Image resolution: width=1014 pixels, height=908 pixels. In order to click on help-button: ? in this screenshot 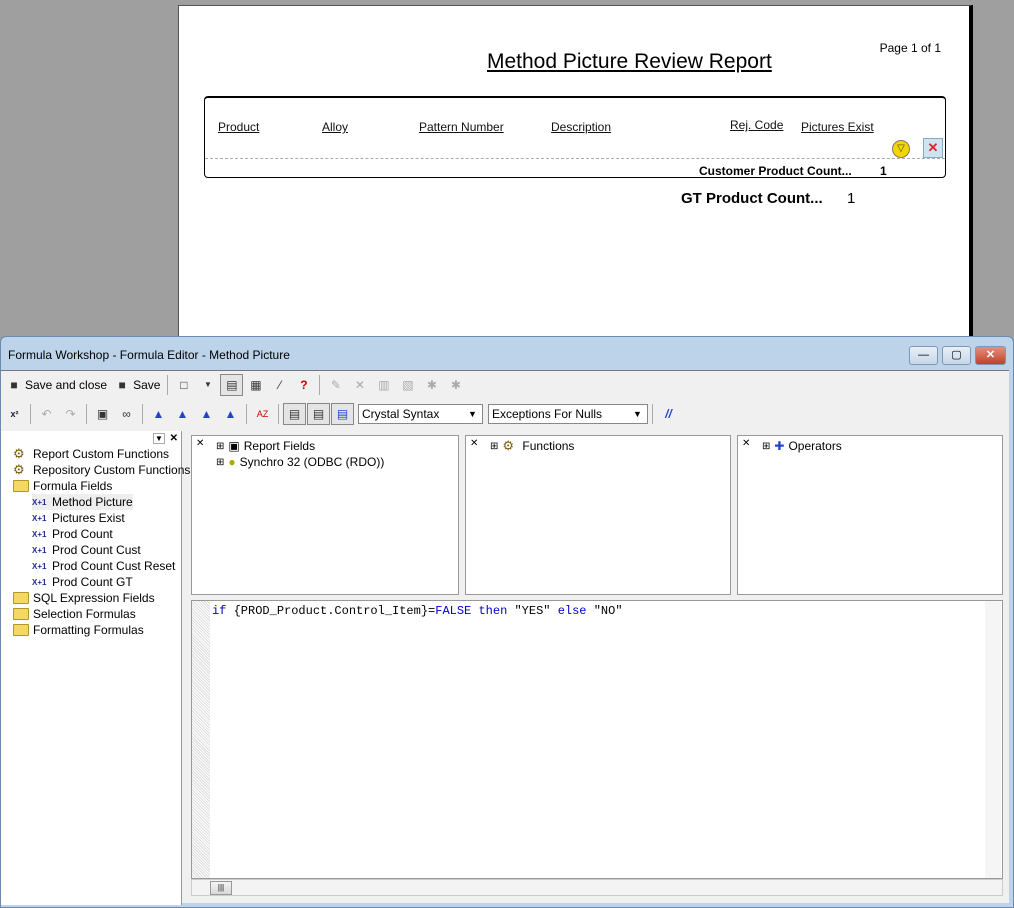, I will do `click(303, 385)`.